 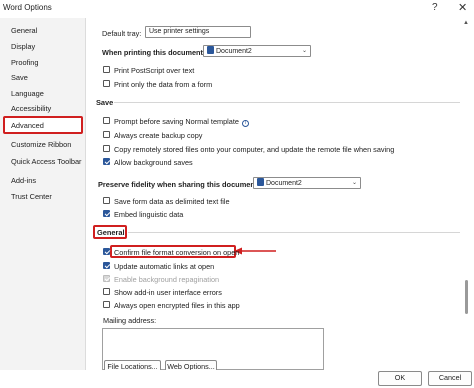 I want to click on print-document-value: Document2, so click(x=234, y=51).